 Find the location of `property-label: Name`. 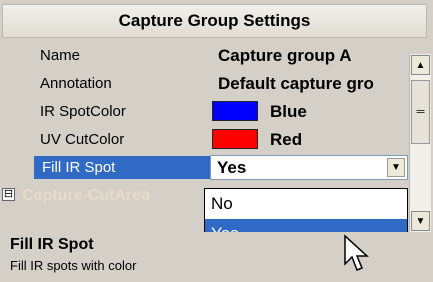

property-label: Name is located at coordinates (60, 55).